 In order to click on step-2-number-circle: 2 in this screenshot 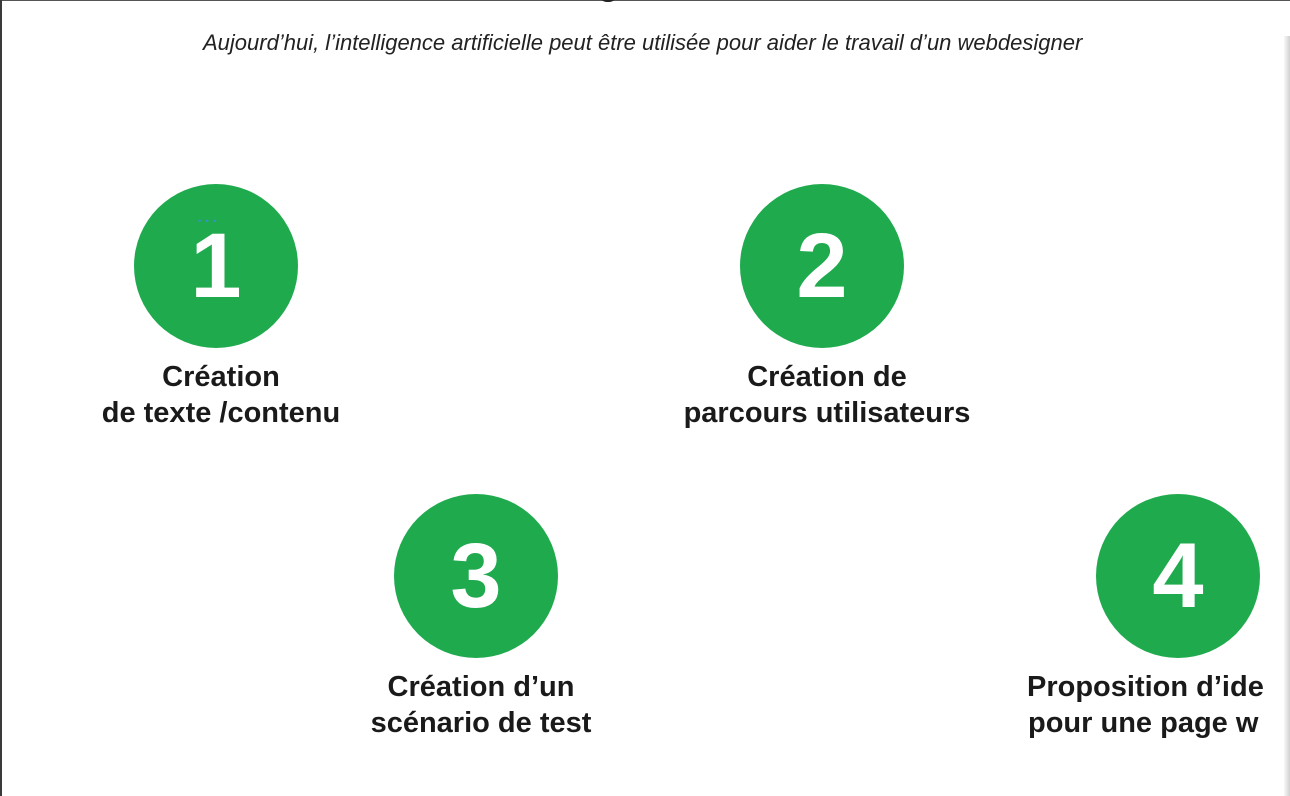, I will do `click(822, 266)`.